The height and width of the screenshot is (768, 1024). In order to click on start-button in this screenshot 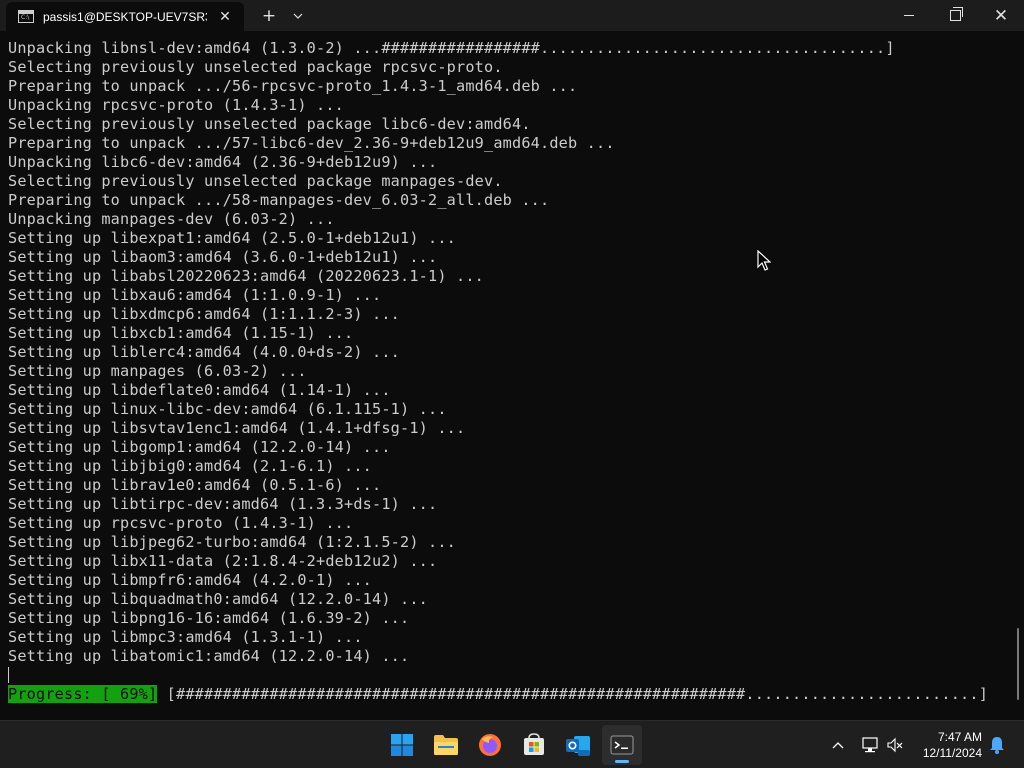, I will do `click(402, 745)`.